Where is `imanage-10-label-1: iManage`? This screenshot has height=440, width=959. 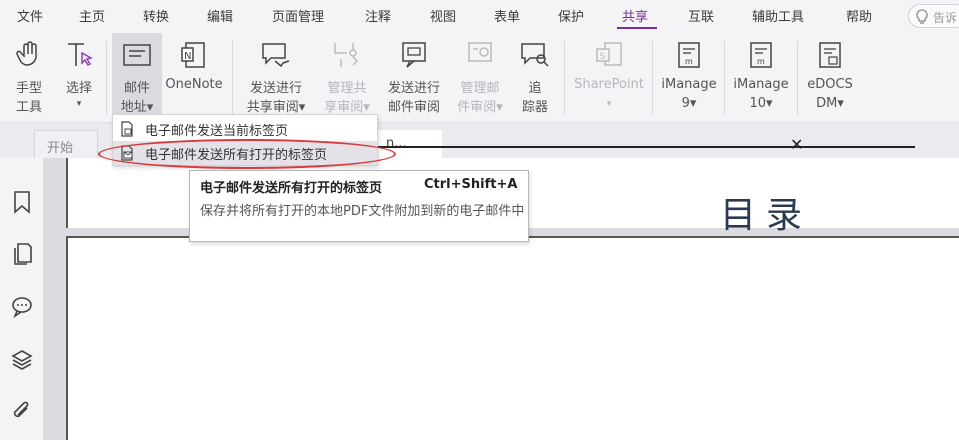
imanage-10-label-1: iManage is located at coordinates (761, 84).